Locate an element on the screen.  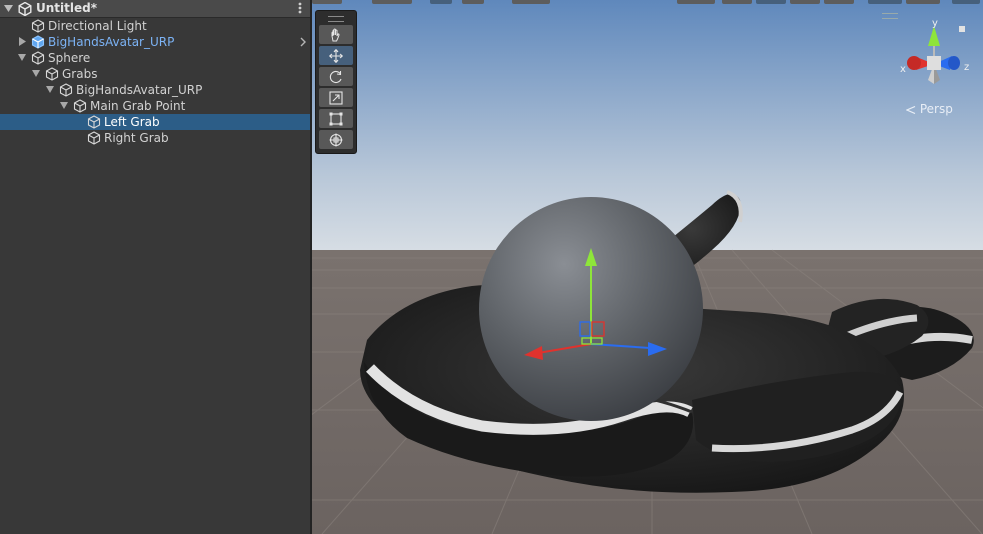
hierarchy-item: Main Grab Point is located at coordinates (155, 106).